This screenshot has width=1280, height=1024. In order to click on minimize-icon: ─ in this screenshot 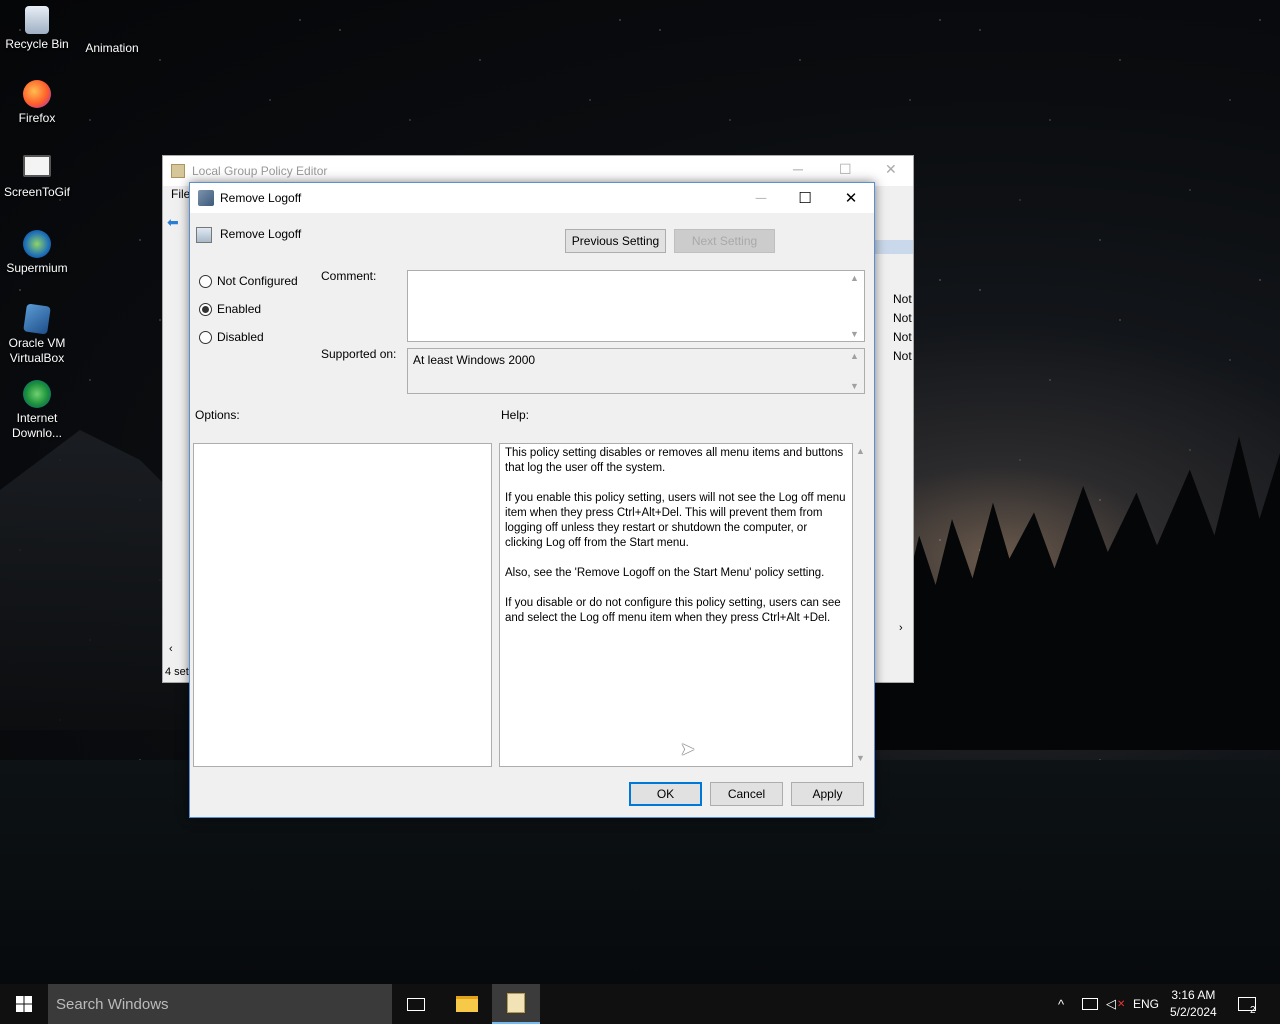, I will do `click(798, 169)`.